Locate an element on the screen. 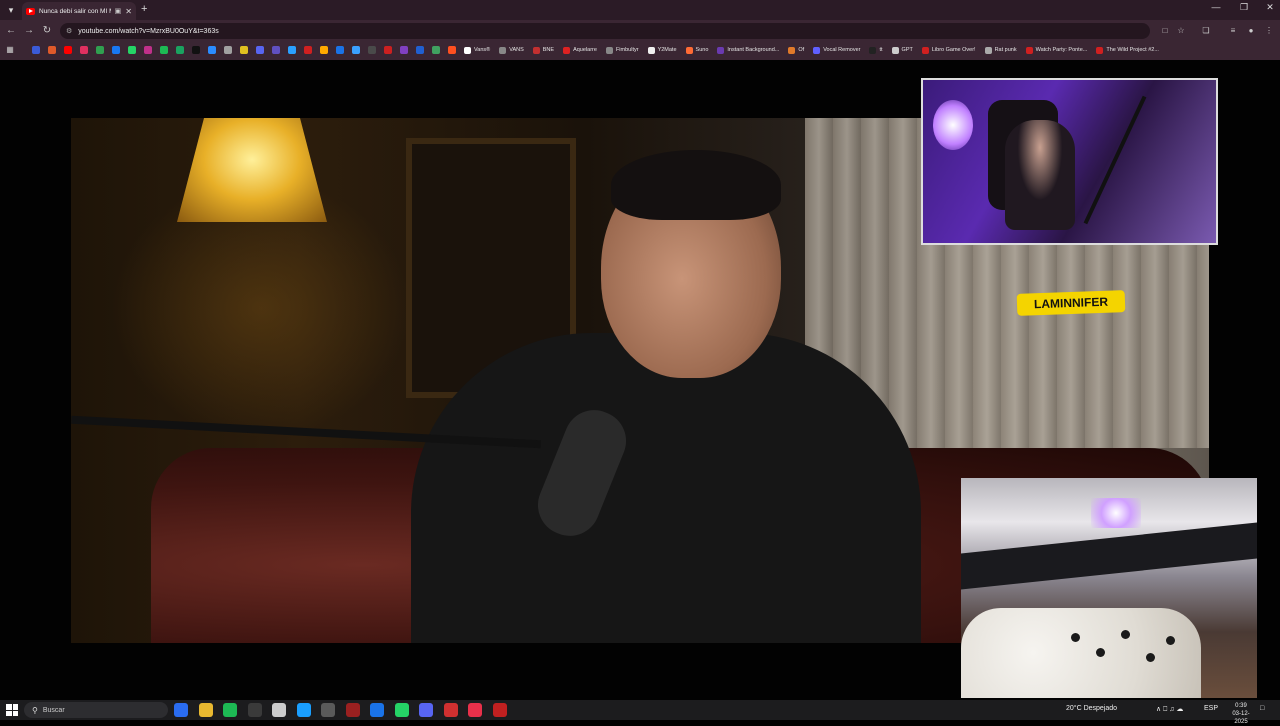 This screenshot has width=1280, height=726. apps-grid-icon: ▦ is located at coordinates (10, 50).